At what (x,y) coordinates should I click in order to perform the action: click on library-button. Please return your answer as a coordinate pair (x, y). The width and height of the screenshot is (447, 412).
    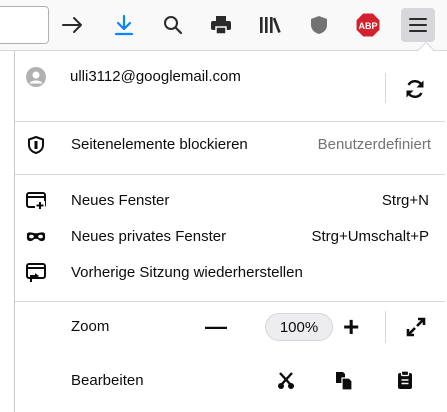
    Looking at the image, I should click on (270, 25).